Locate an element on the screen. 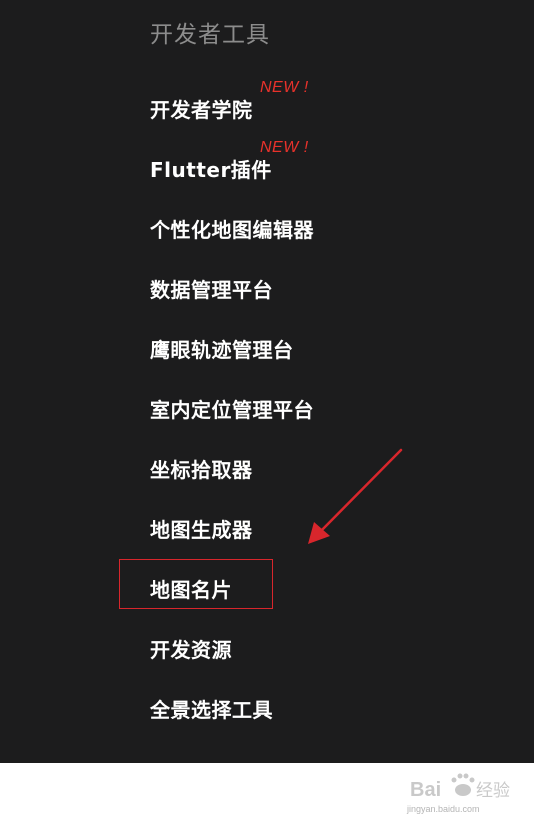  menu-item-dev-resources: 开发资源 is located at coordinates (191, 650).